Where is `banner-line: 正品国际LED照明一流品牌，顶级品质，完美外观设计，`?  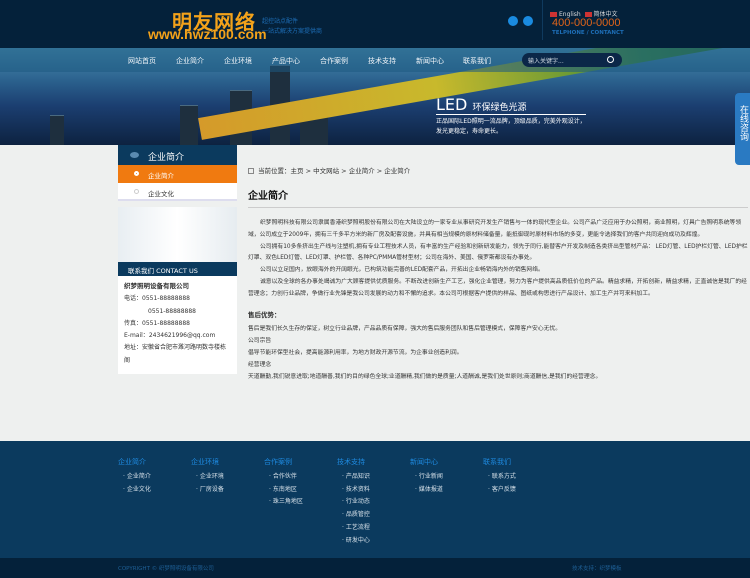
banner-line: 正品国际LED照明一流品牌，顶级品质，完美外观设计， is located at coordinates (511, 121).